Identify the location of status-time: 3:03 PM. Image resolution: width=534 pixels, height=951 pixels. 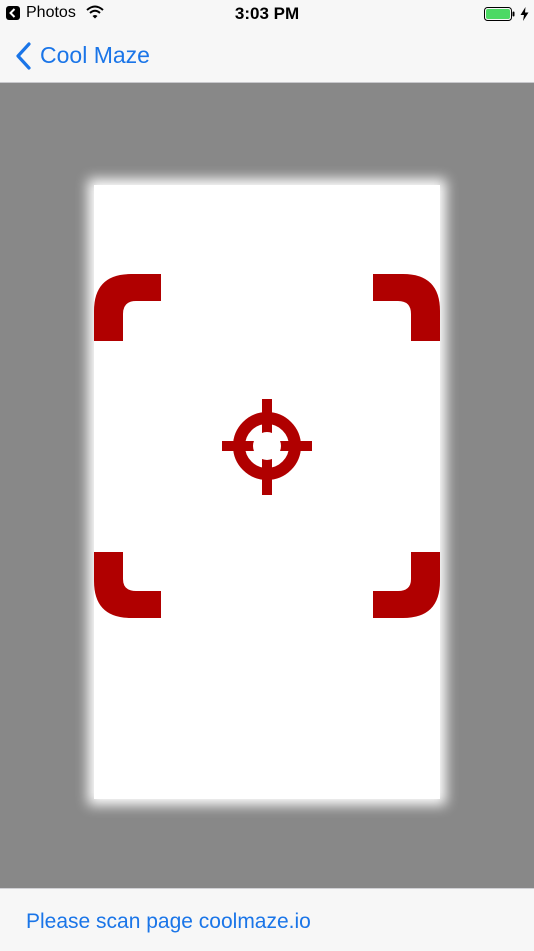
(267, 13).